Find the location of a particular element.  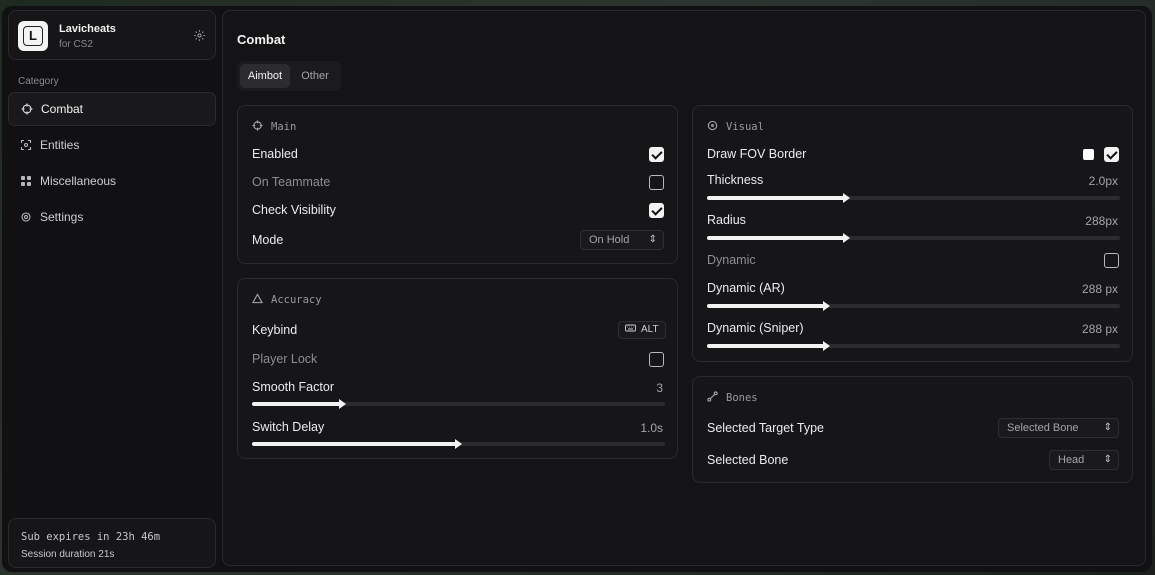

card-title: Bones is located at coordinates (742, 398).